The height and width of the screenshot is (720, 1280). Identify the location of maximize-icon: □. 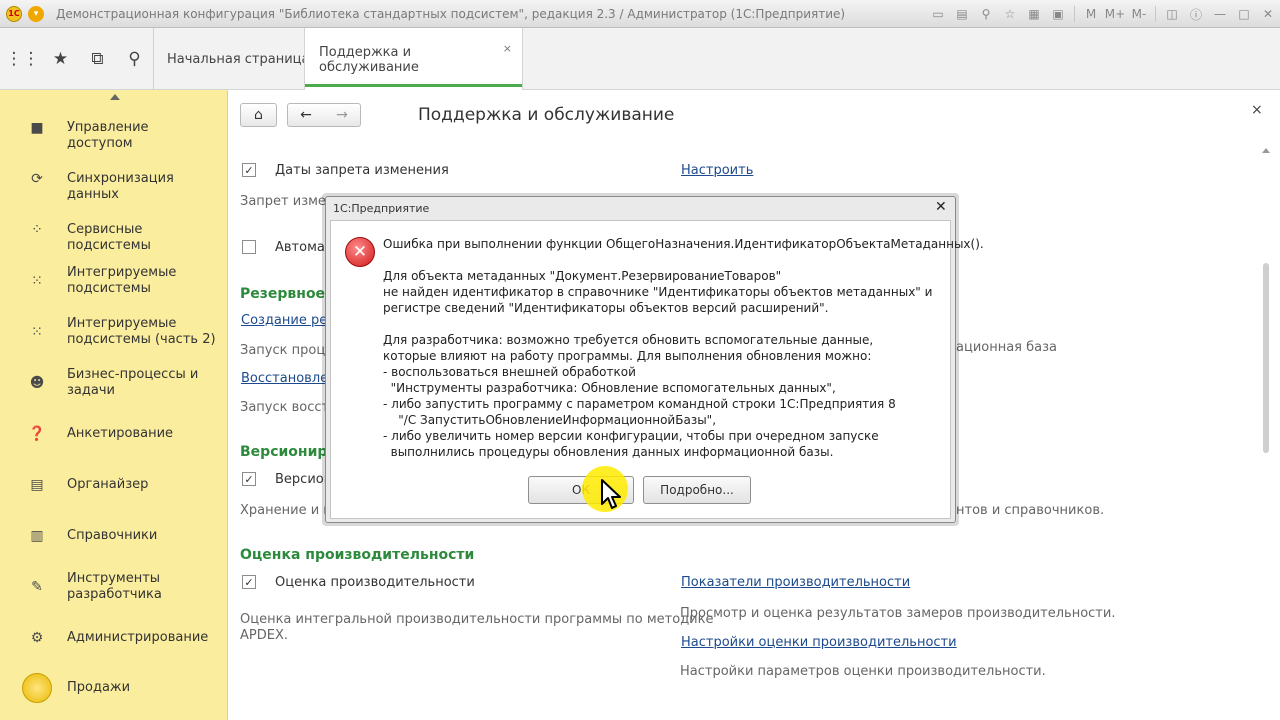
(1244, 14).